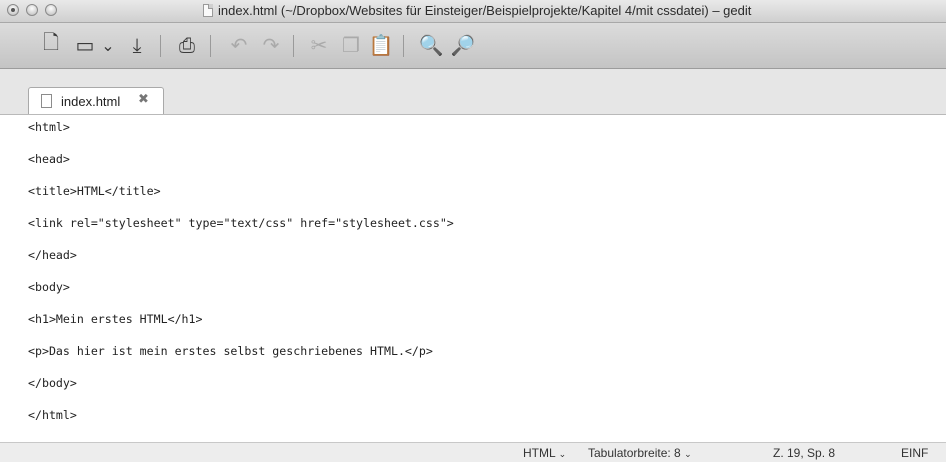 Image resolution: width=946 pixels, height=462 pixels. I want to click on open-folder-icon: ▭, so click(85, 45).